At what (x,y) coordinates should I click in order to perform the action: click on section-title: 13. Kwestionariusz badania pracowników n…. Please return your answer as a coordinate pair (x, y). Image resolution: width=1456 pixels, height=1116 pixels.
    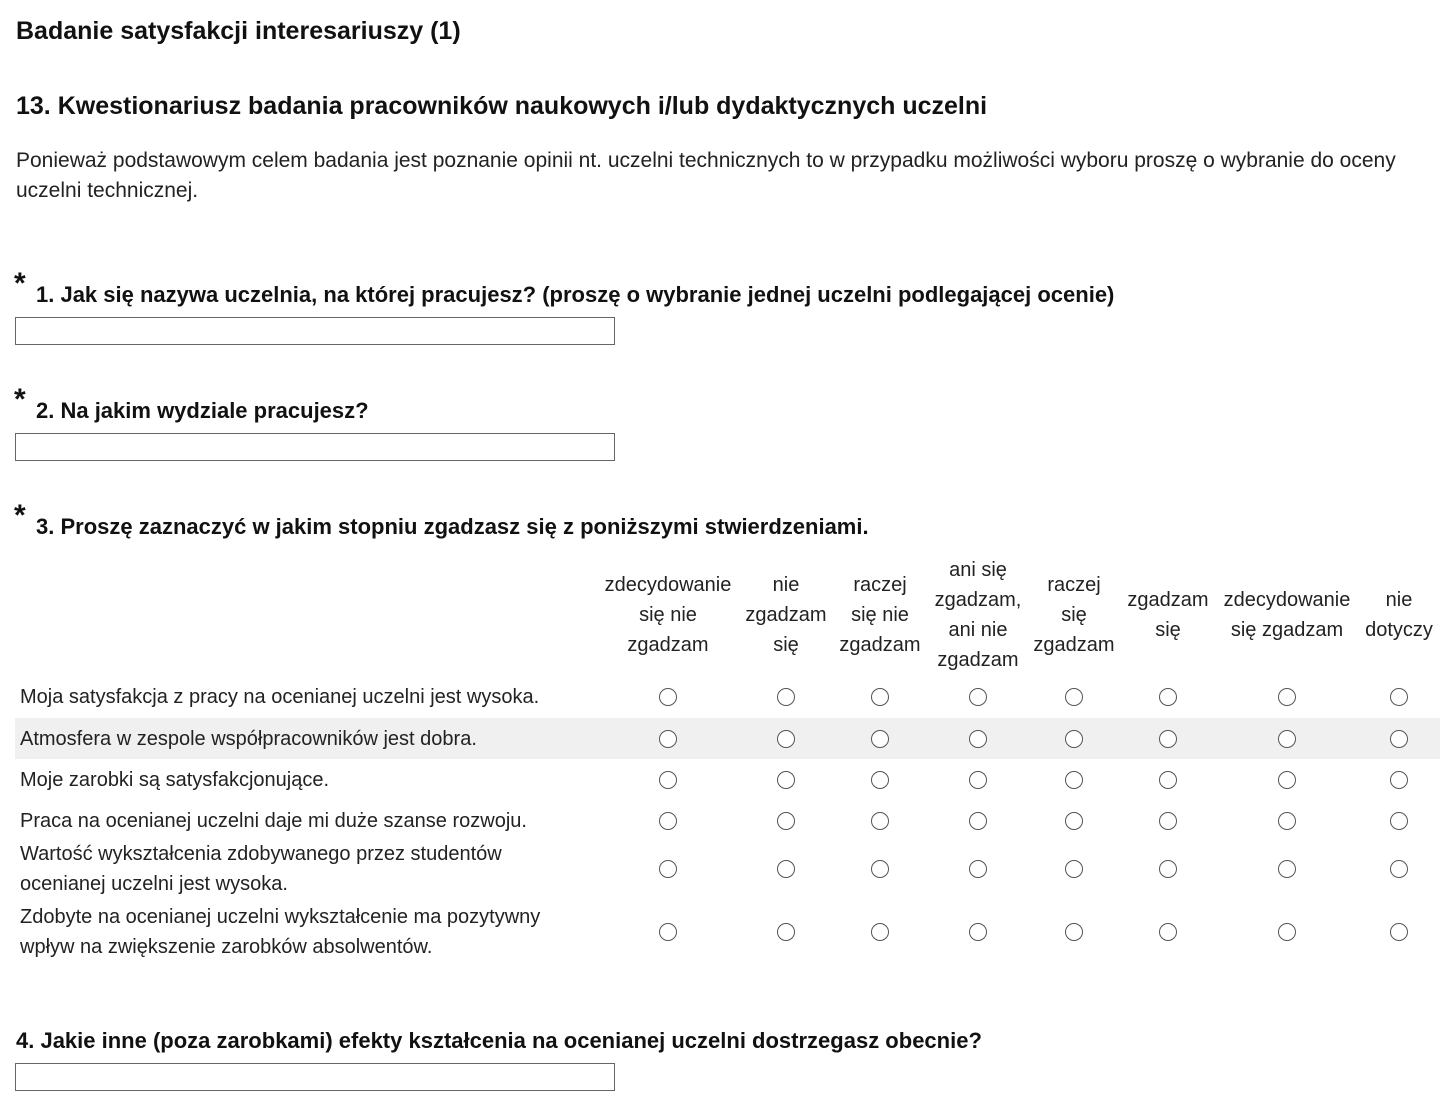
    Looking at the image, I should click on (502, 106).